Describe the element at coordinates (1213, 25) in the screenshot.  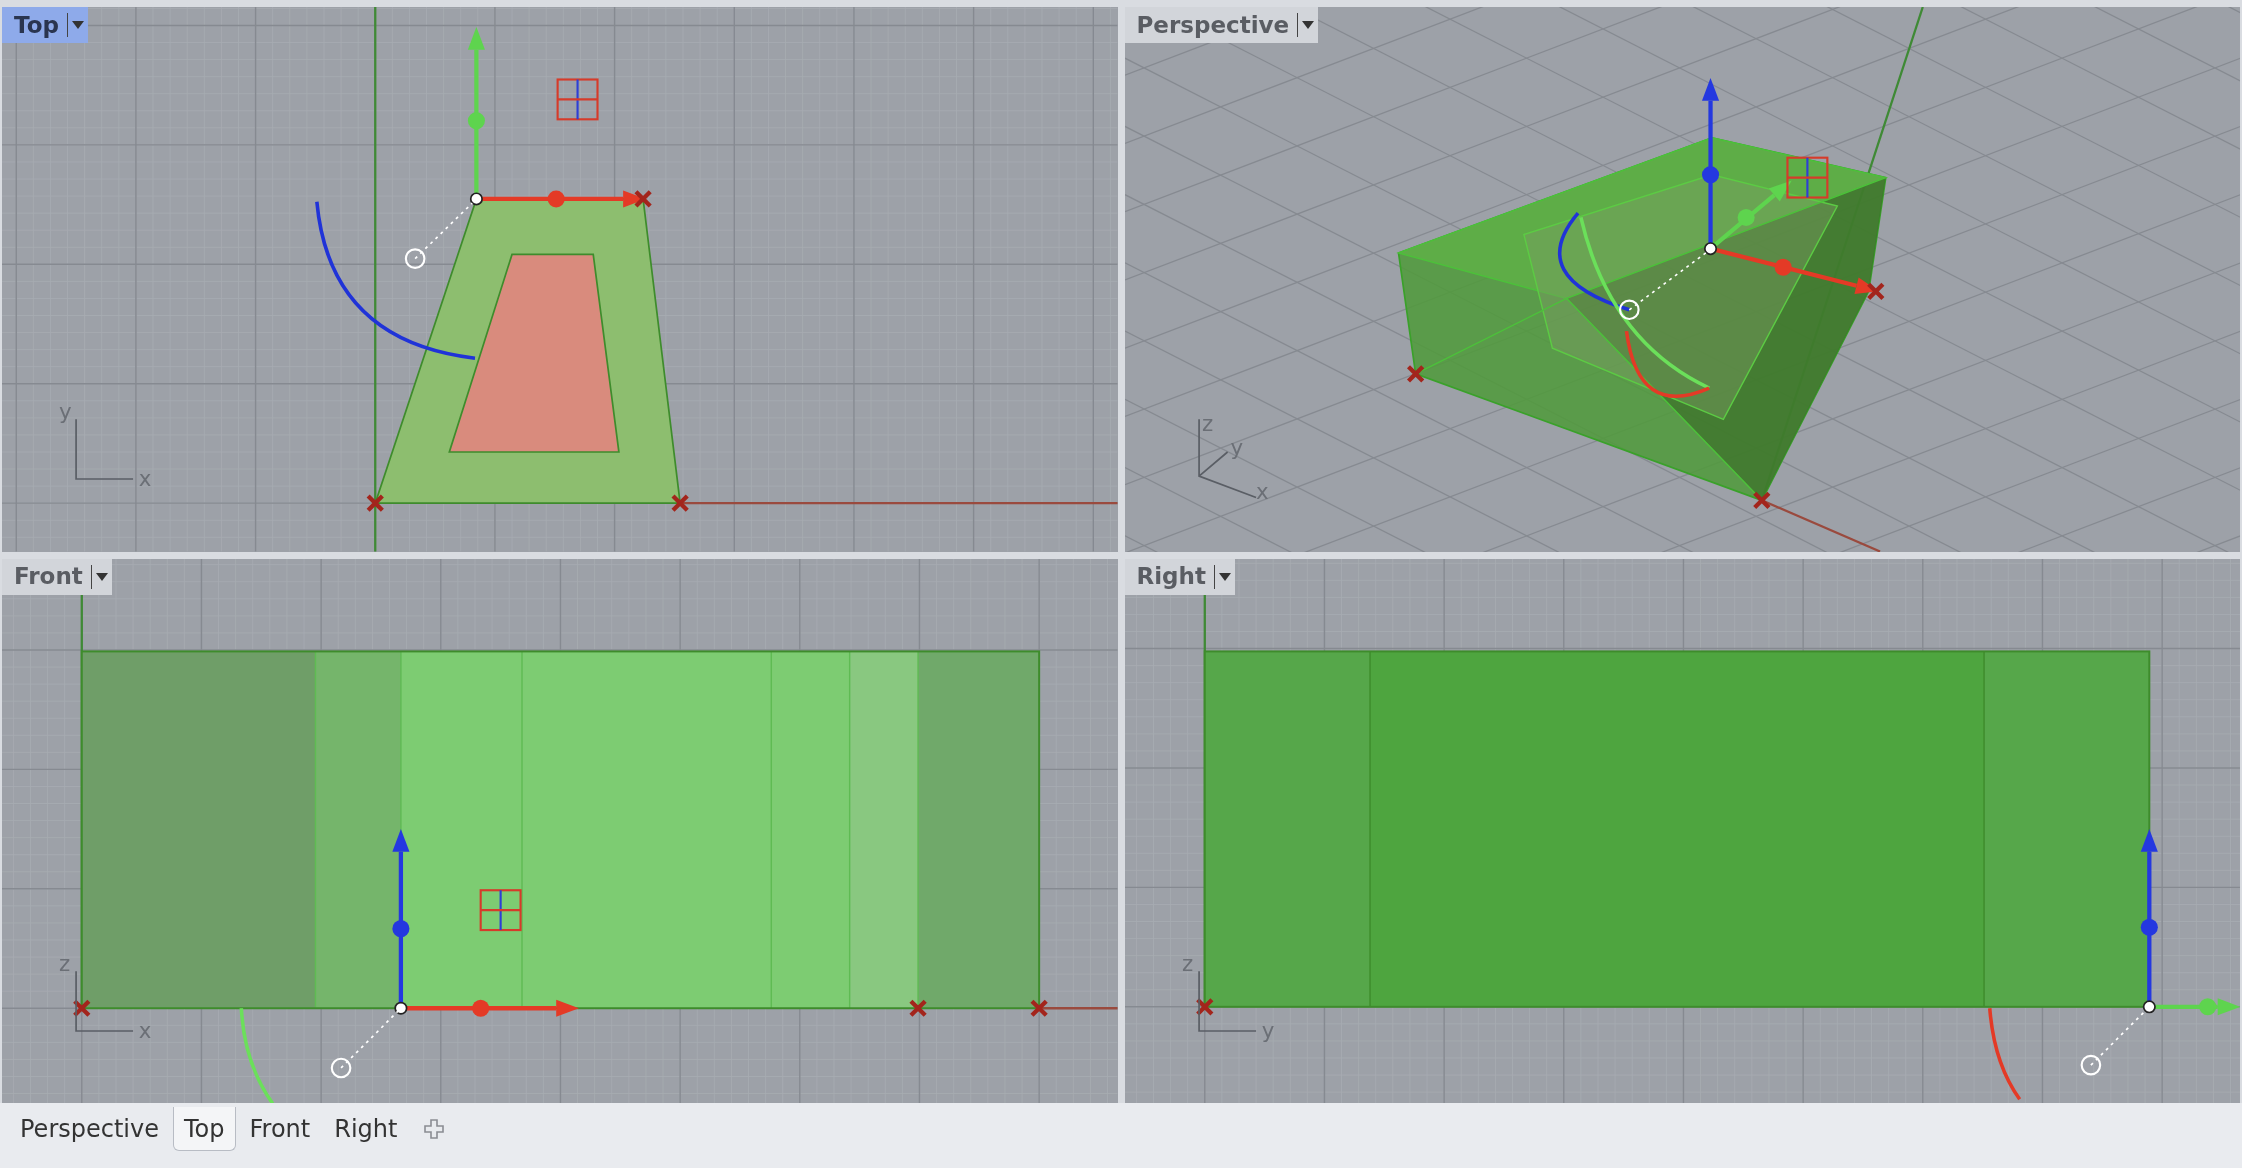
I see `viewport-title: Perspective` at that location.